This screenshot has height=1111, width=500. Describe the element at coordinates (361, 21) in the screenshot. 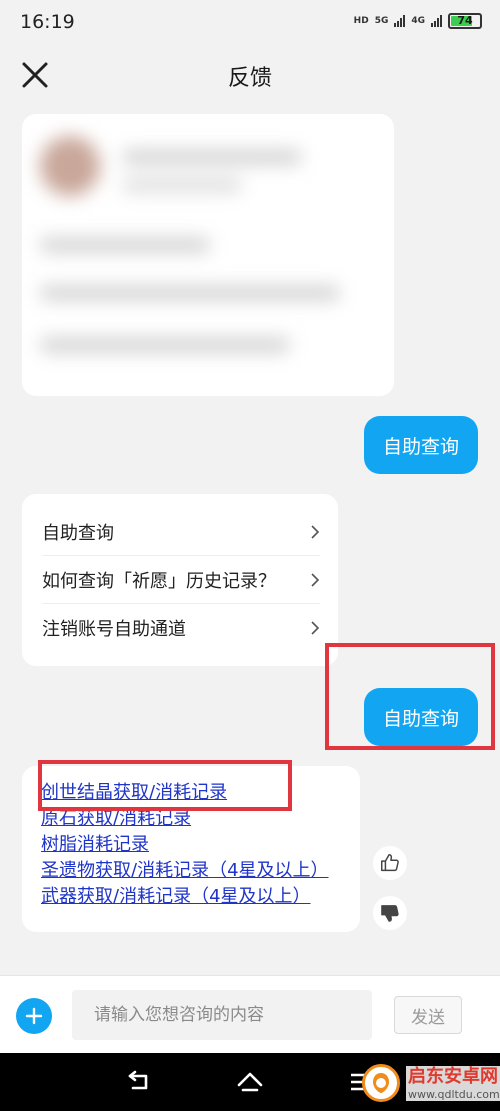

I see `hd-indicator: HD` at that location.